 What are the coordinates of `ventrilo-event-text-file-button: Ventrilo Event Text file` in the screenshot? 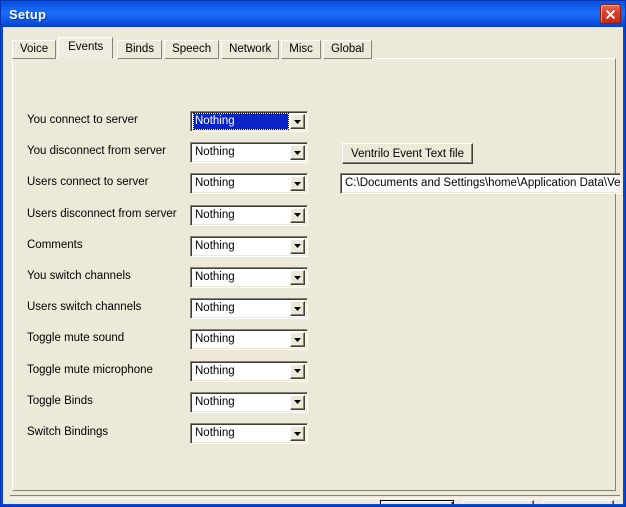 It's located at (407, 153).